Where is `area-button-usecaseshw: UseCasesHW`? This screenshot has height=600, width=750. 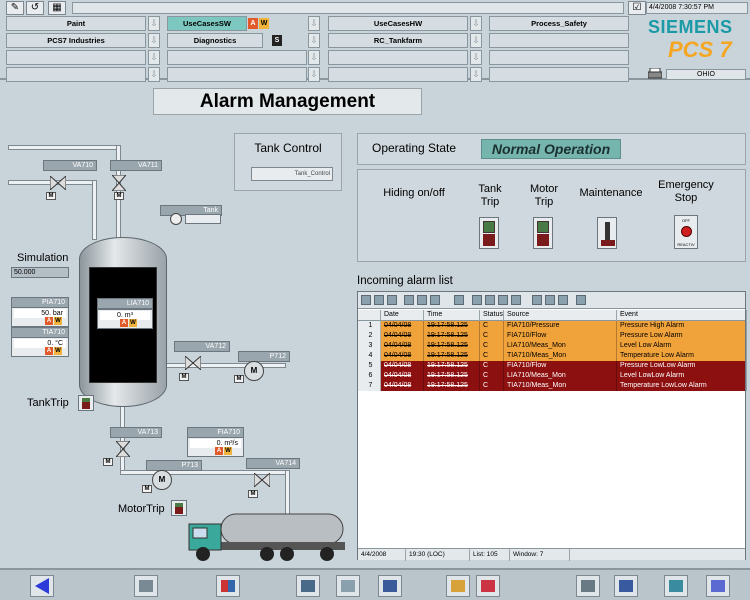 area-button-usecaseshw: UseCasesHW is located at coordinates (398, 23).